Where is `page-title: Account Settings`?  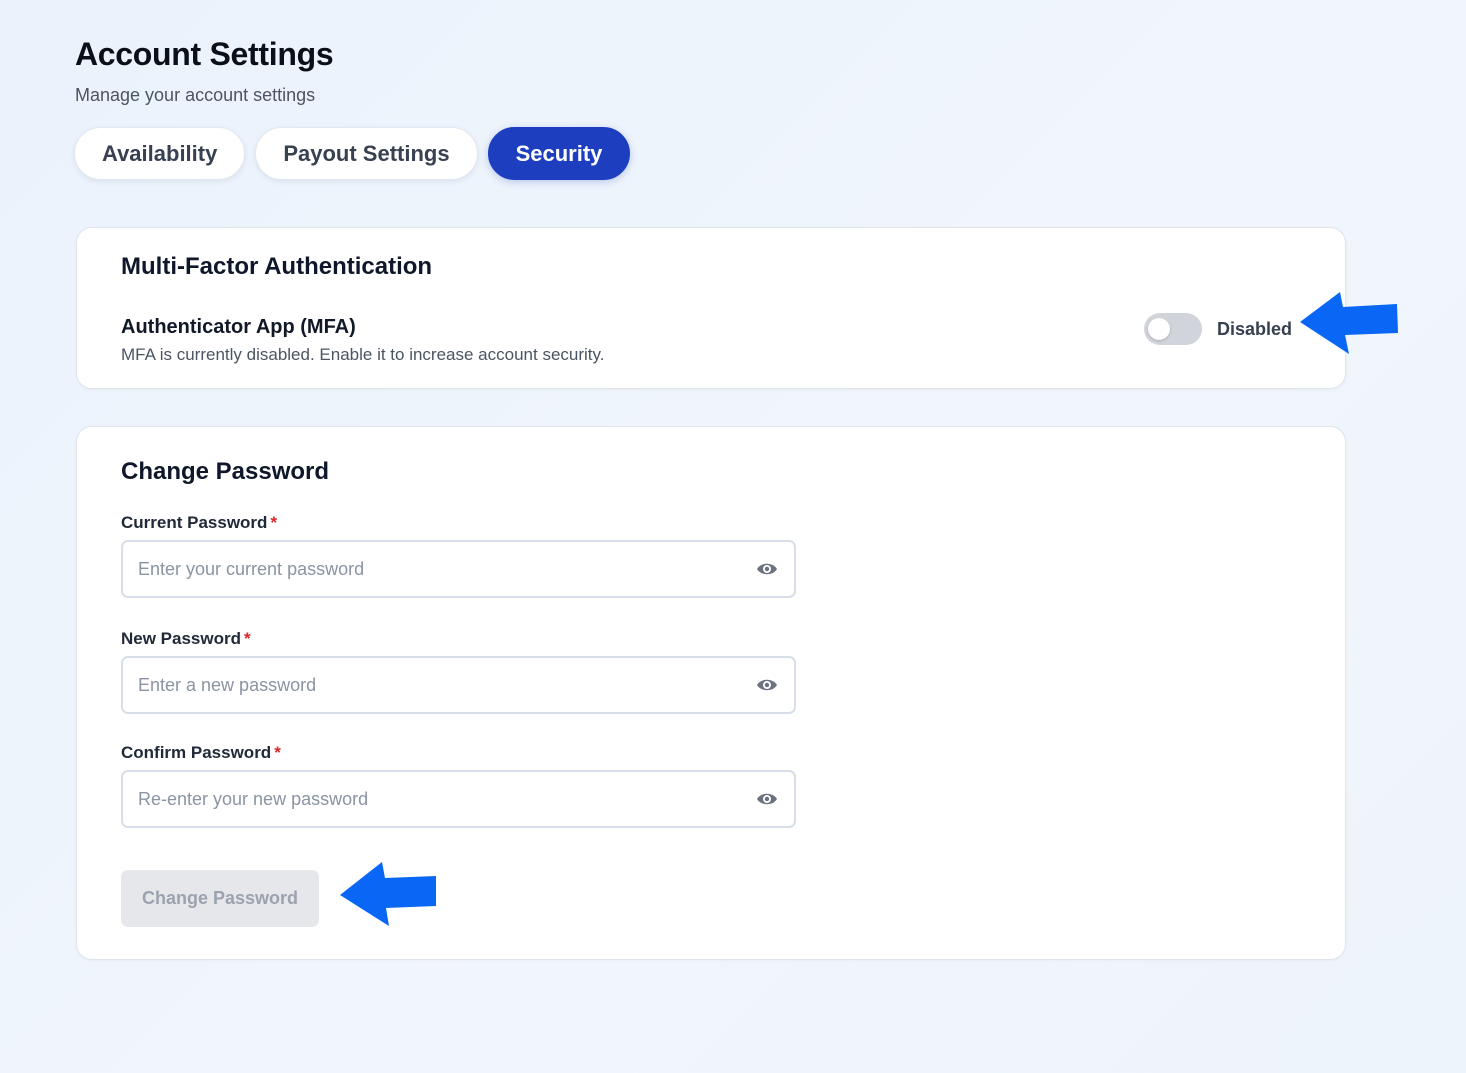 page-title: Account Settings is located at coordinates (204, 54).